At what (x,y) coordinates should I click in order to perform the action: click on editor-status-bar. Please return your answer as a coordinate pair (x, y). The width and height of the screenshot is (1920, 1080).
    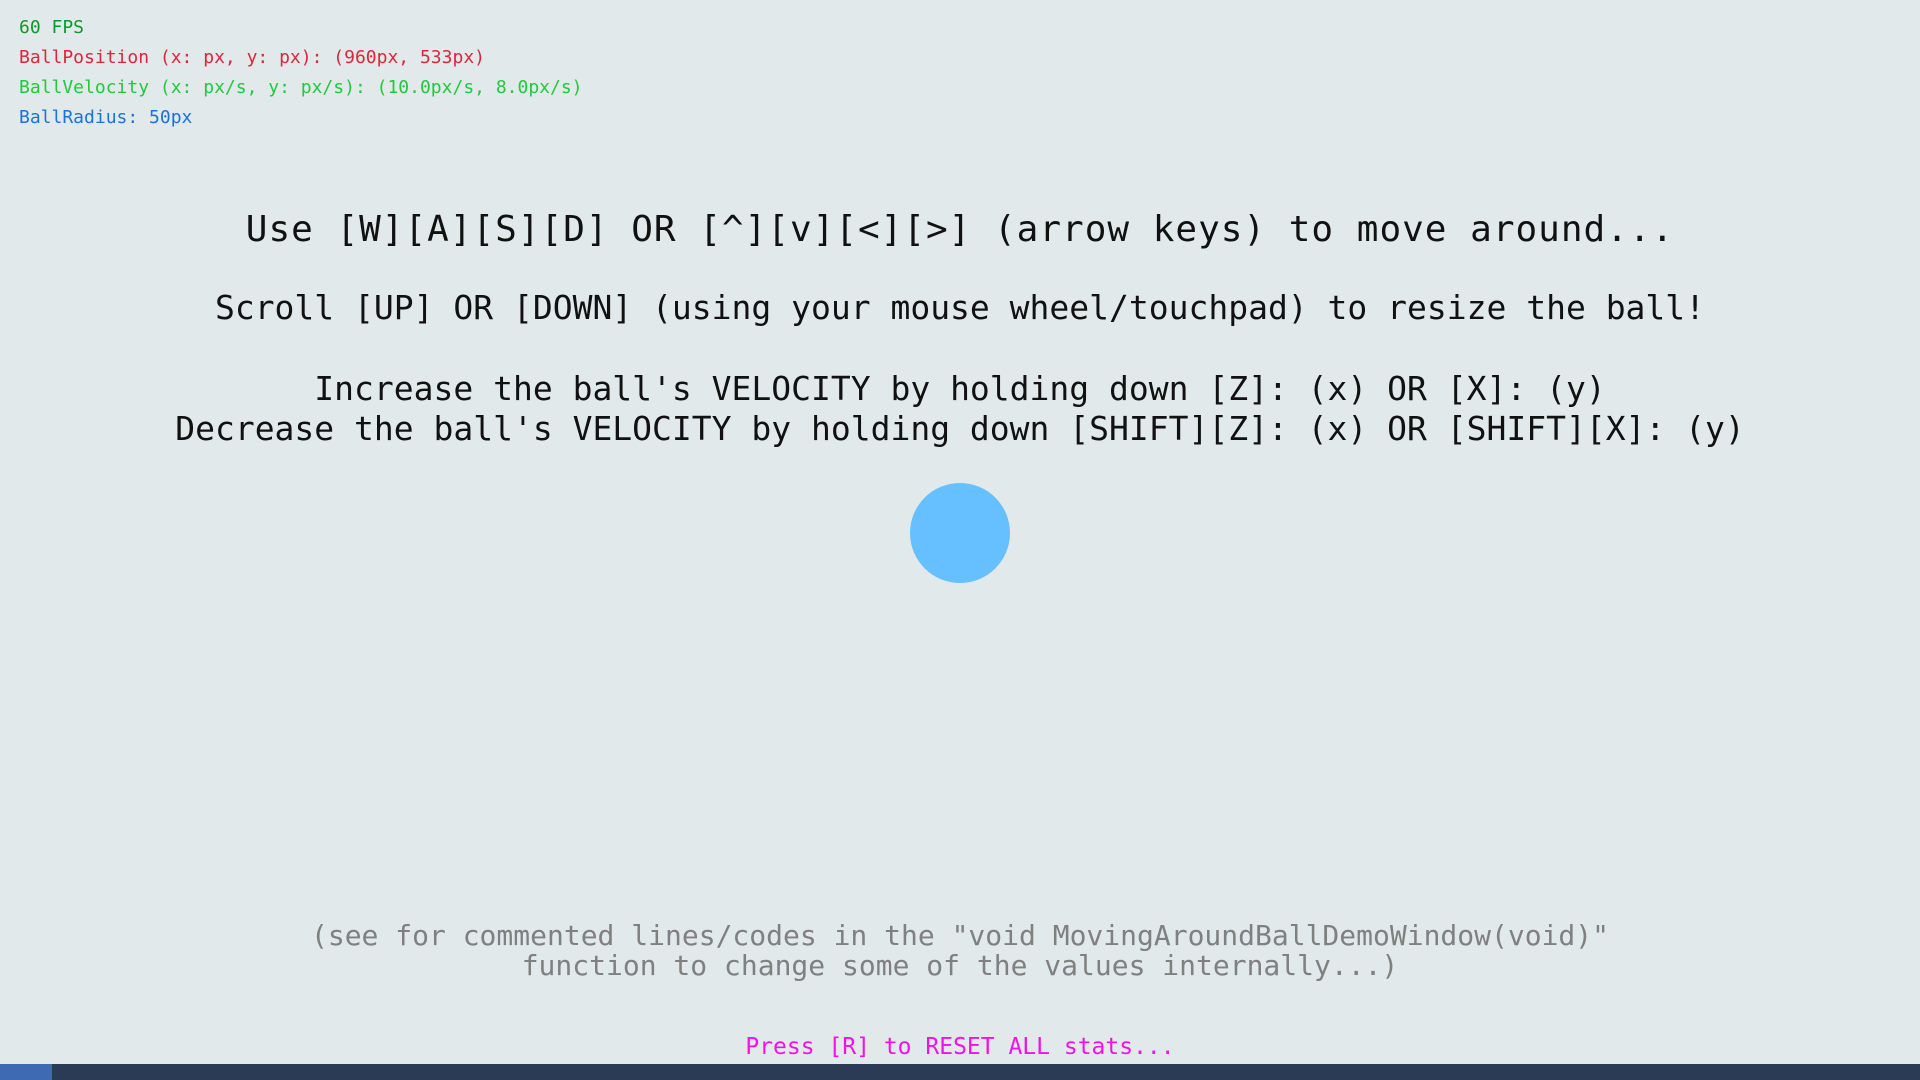
    Looking at the image, I should click on (960, 1072).